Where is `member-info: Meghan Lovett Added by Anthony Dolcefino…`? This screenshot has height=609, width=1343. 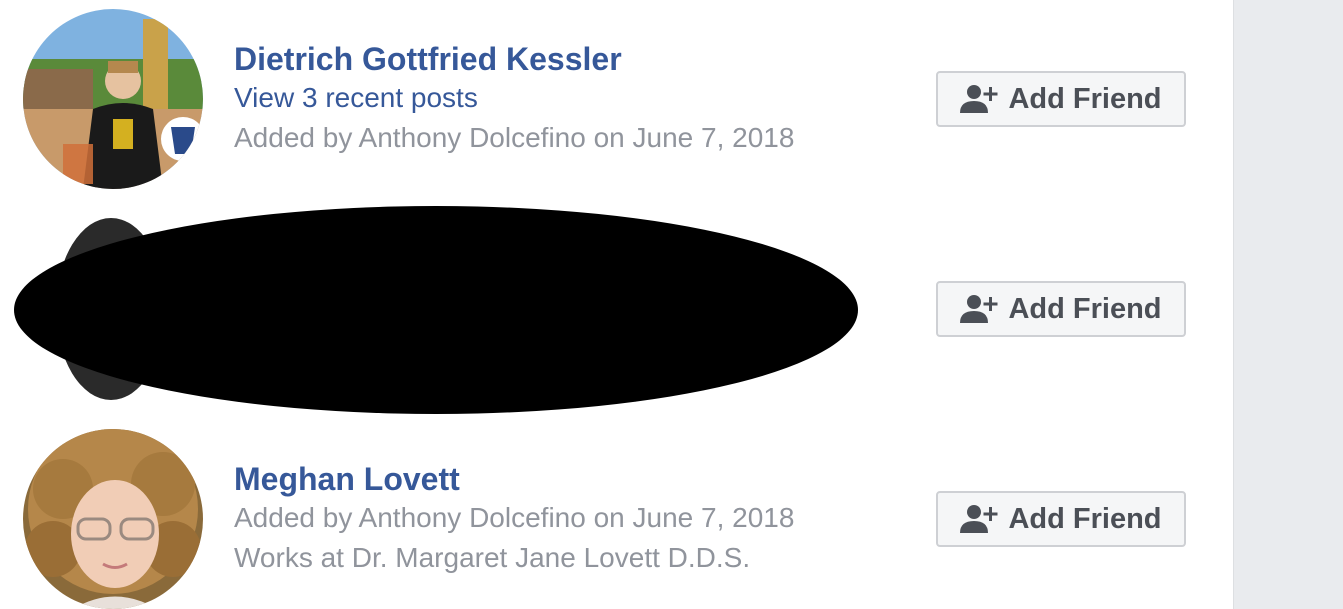
member-info: Meghan Lovett Added by Anthony Dolcefino… is located at coordinates (514, 519).